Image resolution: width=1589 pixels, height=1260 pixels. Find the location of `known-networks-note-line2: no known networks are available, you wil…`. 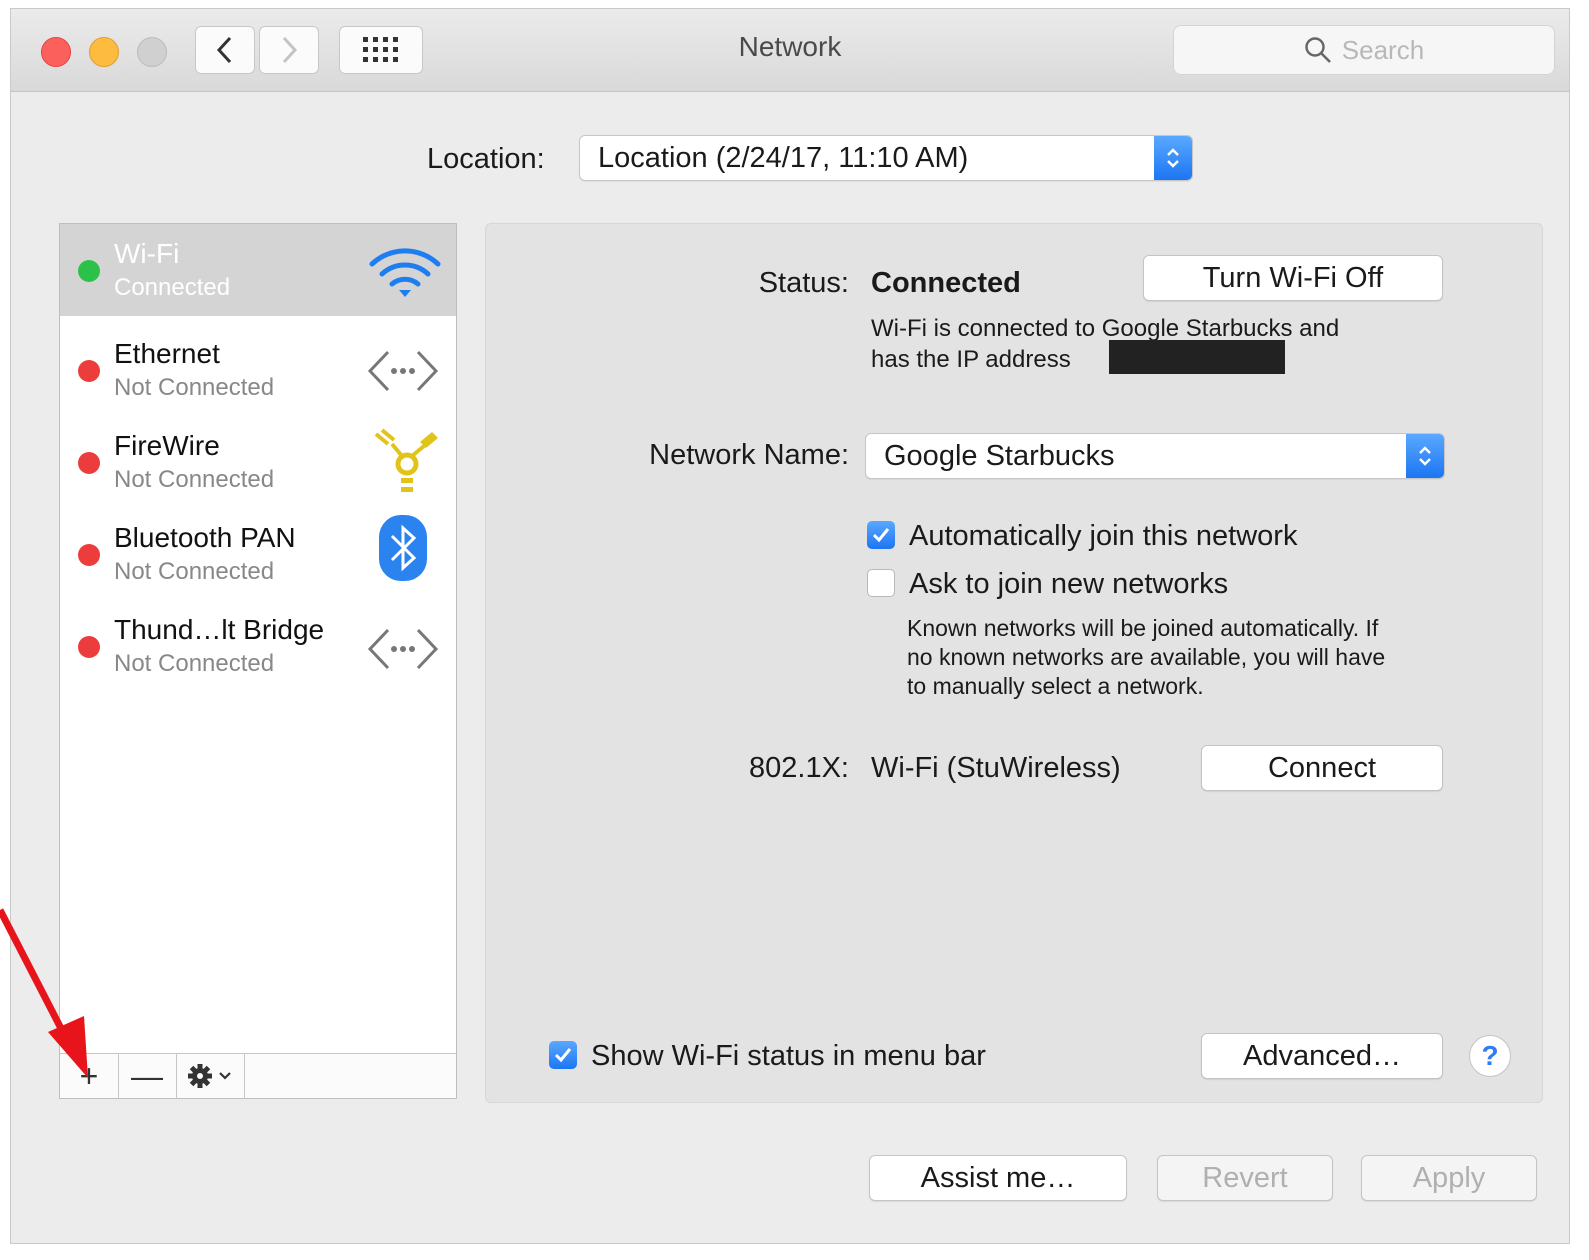

known-networks-note-line2: no known networks are available, you wil… is located at coordinates (1146, 657).